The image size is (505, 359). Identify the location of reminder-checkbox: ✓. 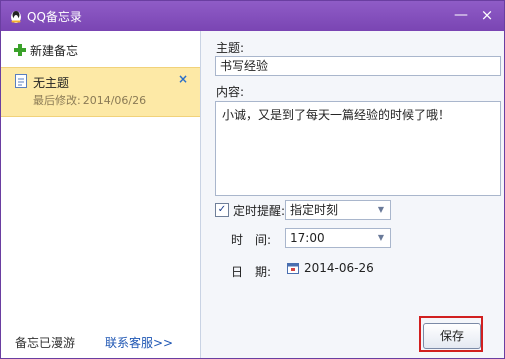
(222, 210).